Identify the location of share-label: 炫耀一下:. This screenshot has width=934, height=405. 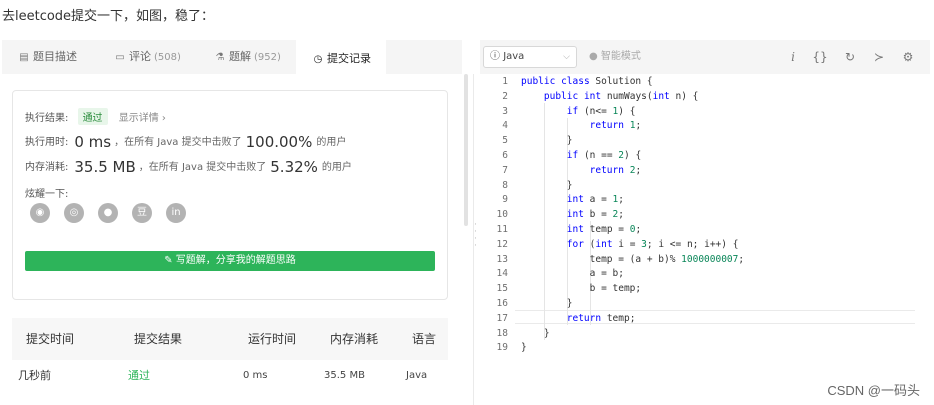
(47, 194).